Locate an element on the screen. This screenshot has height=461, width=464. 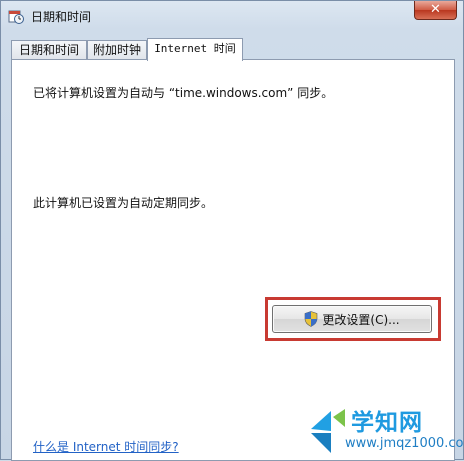
close-icon: ✕ is located at coordinates (435, 9).